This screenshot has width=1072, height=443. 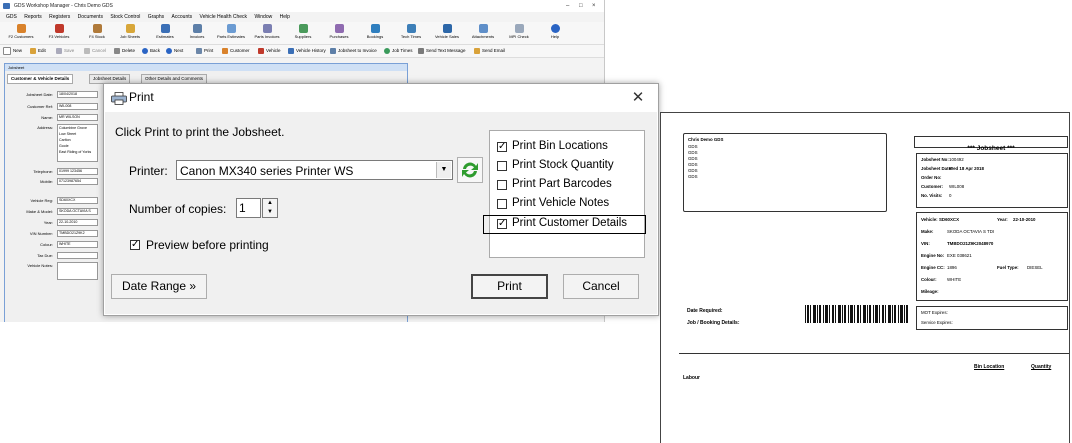 What do you see at coordinates (77, 200) in the screenshot?
I see `vehicle-reg-field: SD60XCX` at bounding box center [77, 200].